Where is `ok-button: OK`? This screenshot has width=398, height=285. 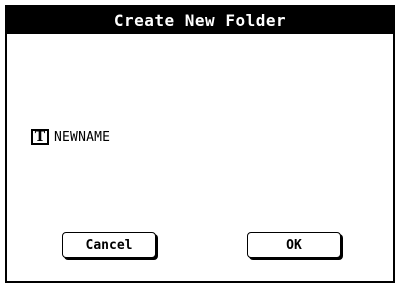 ok-button: OK is located at coordinates (294, 245).